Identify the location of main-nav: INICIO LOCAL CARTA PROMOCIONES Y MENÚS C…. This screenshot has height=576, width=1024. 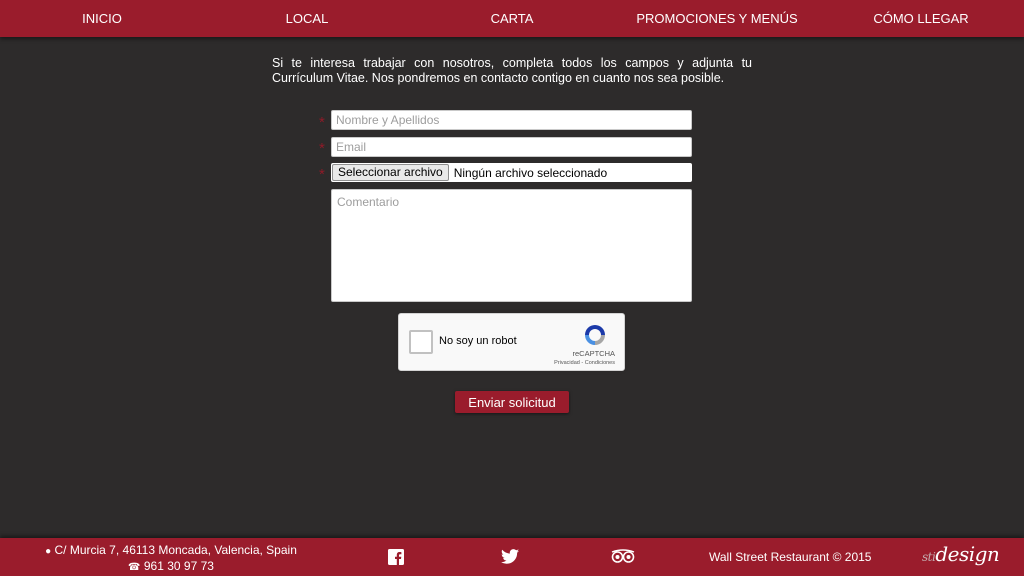
(512, 18).